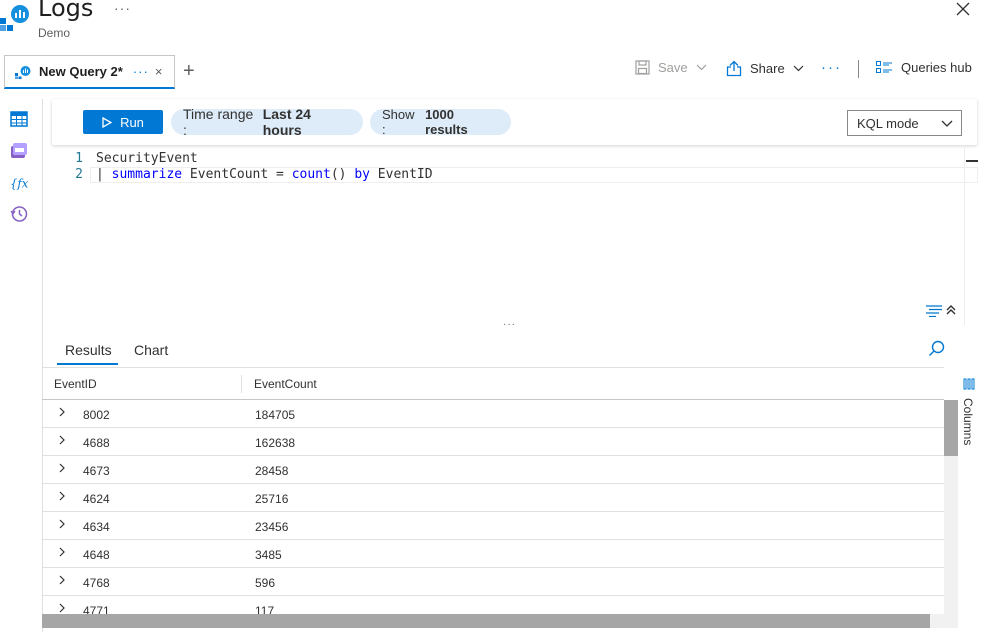 This screenshot has width=983, height=632. What do you see at coordinates (19, 119) in the screenshot?
I see `tables-icon` at bounding box center [19, 119].